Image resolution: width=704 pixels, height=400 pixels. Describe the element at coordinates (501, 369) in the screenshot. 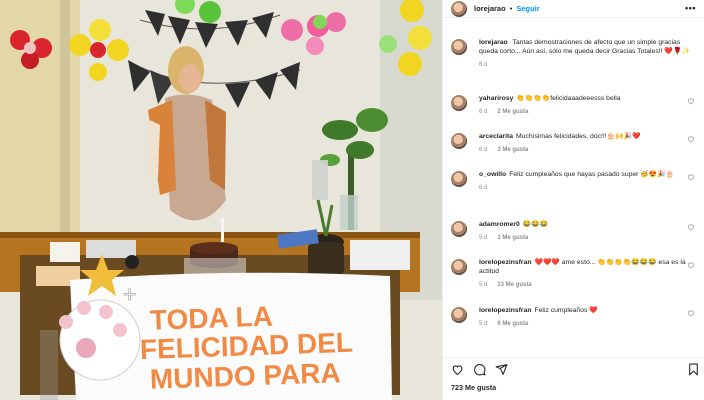

I see `send-icon` at that location.